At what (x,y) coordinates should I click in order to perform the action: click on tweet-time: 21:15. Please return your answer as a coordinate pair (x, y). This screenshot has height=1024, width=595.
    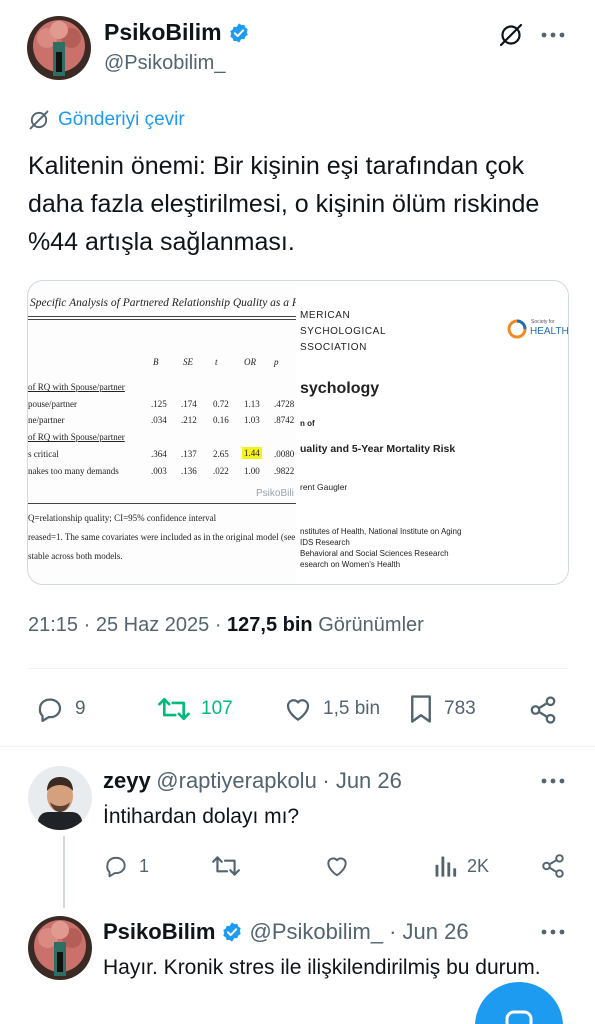
    Looking at the image, I should click on (53, 625).